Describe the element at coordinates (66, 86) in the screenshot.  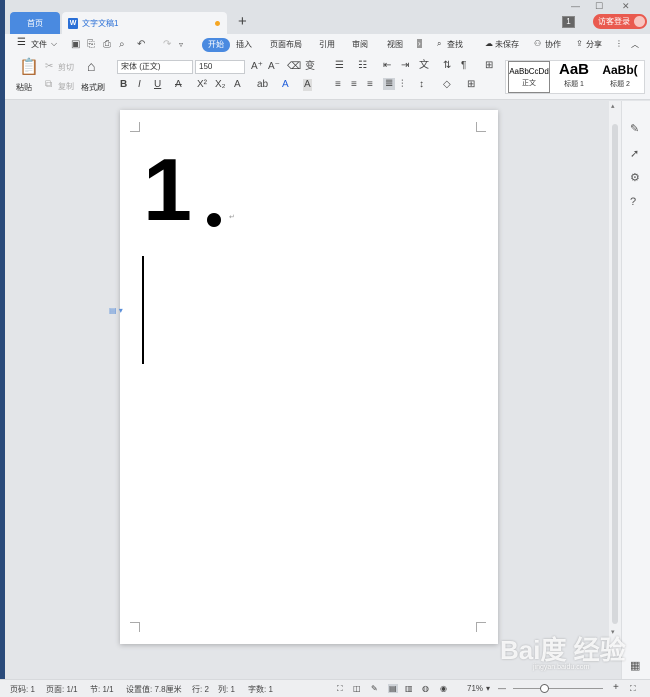
I see `copy-button: 复制` at that location.